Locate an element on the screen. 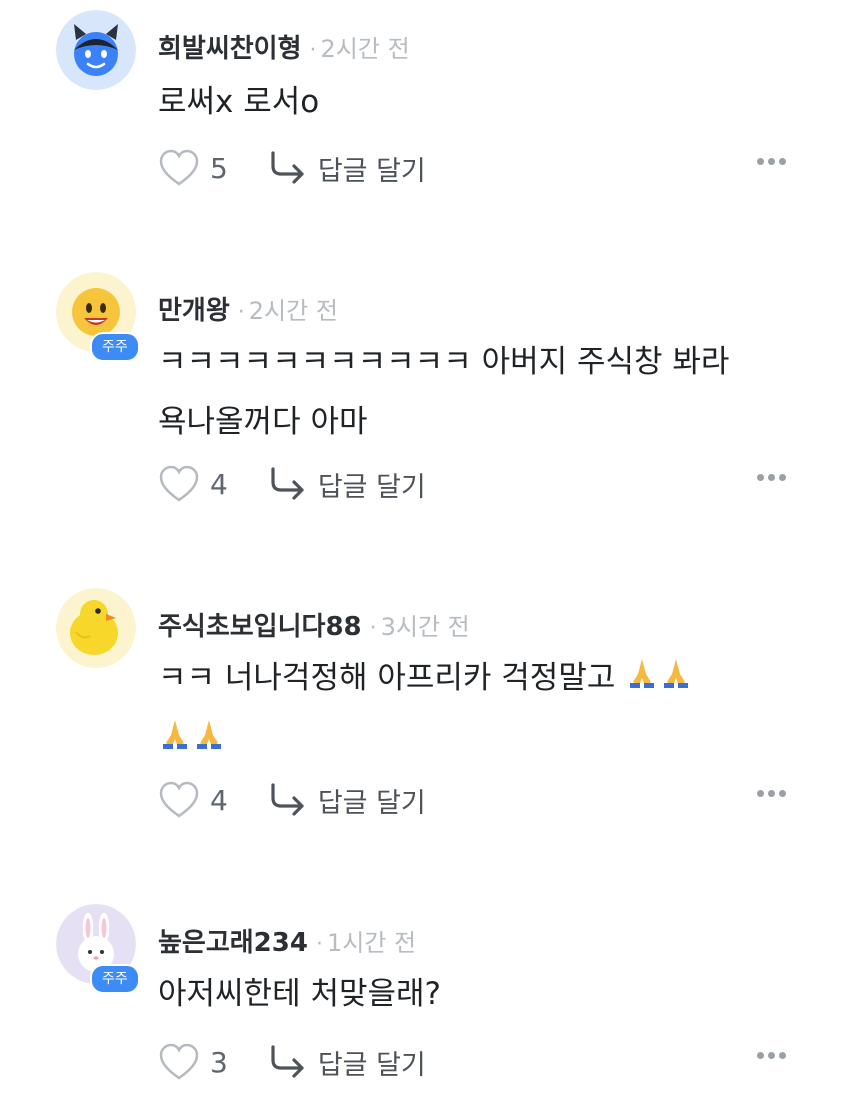  comment-actions: 3 답글 달기 is located at coordinates (483, 1062).